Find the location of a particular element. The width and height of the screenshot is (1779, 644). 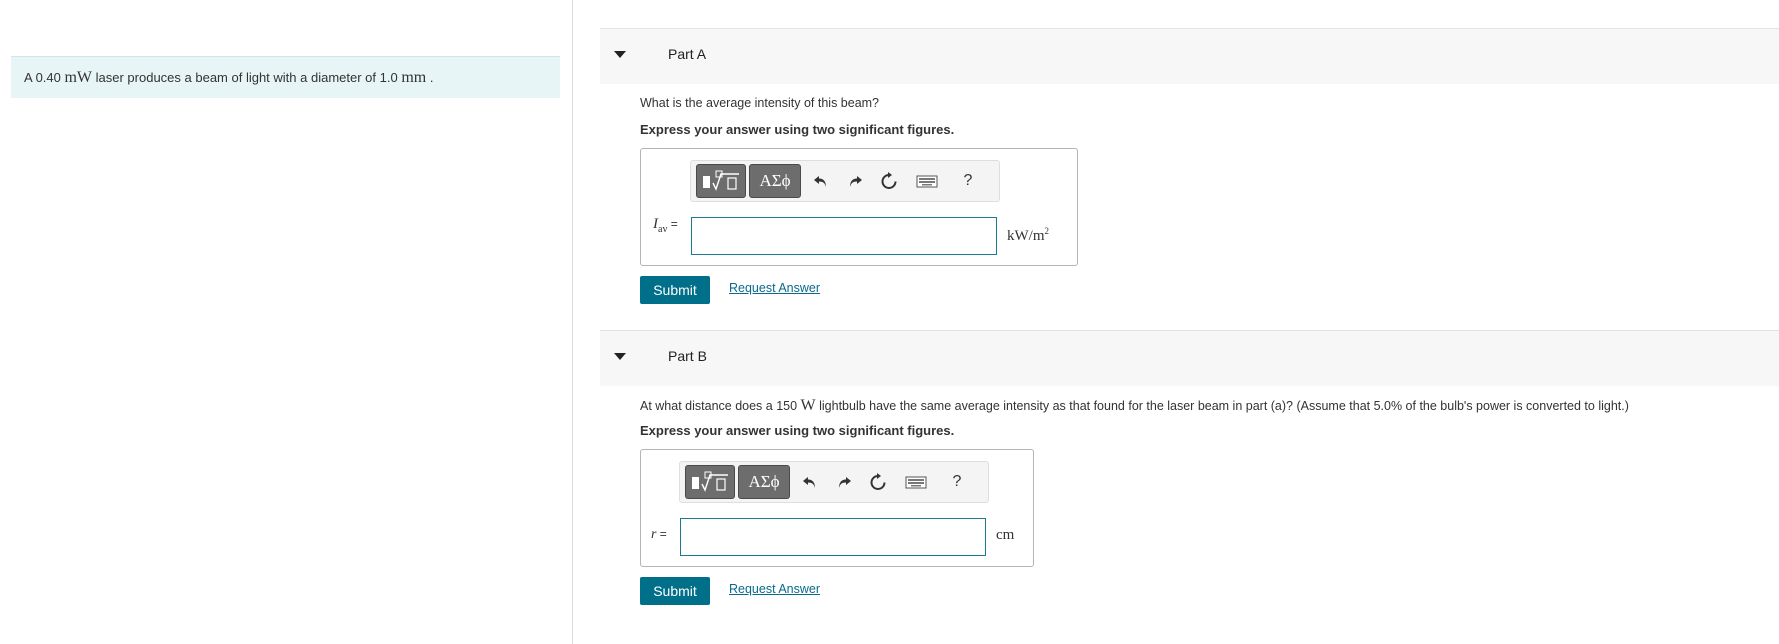

part-b-variable-label: r = is located at coordinates (659, 535).